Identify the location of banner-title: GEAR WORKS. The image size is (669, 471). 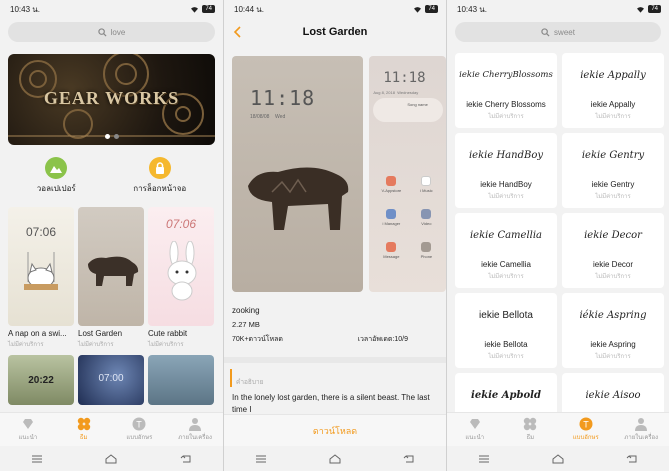
(111, 98).